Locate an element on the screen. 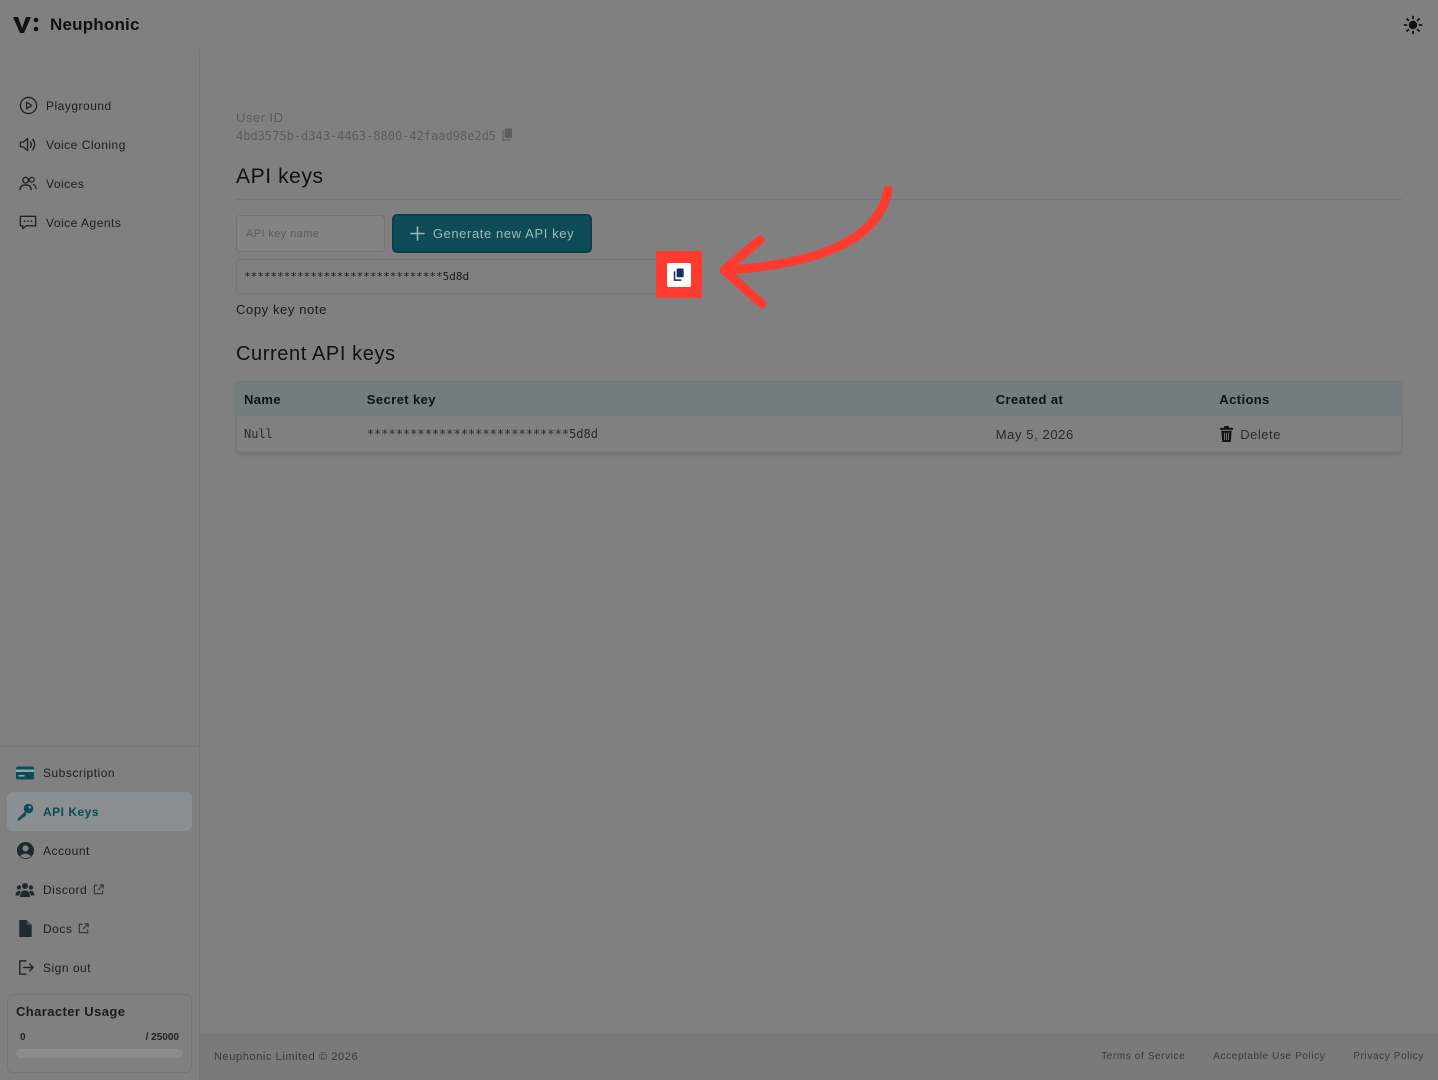  sidebar-item-account: Account is located at coordinates (99, 850).